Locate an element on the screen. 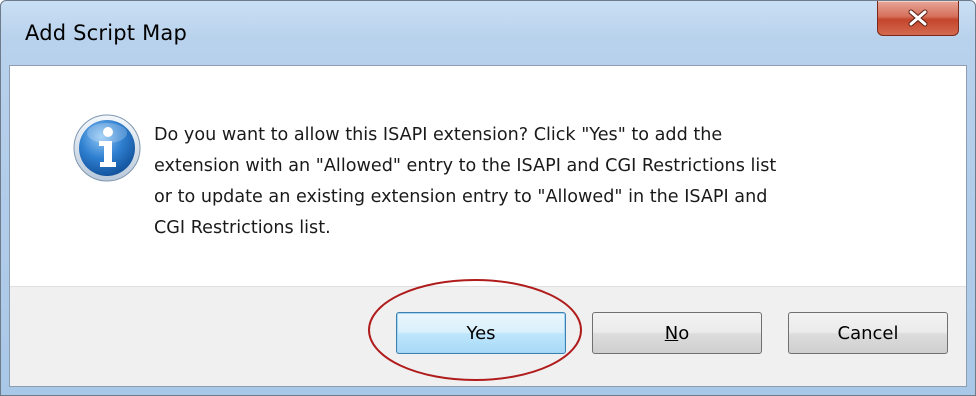 The width and height of the screenshot is (976, 396). no-button: No is located at coordinates (677, 333).